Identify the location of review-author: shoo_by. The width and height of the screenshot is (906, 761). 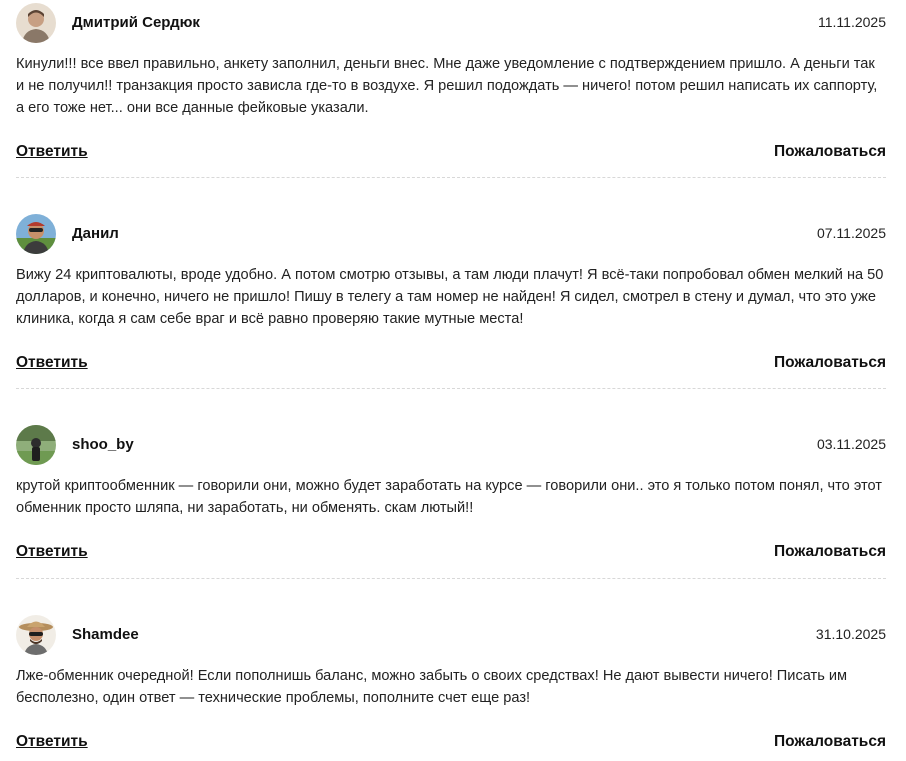
(103, 444).